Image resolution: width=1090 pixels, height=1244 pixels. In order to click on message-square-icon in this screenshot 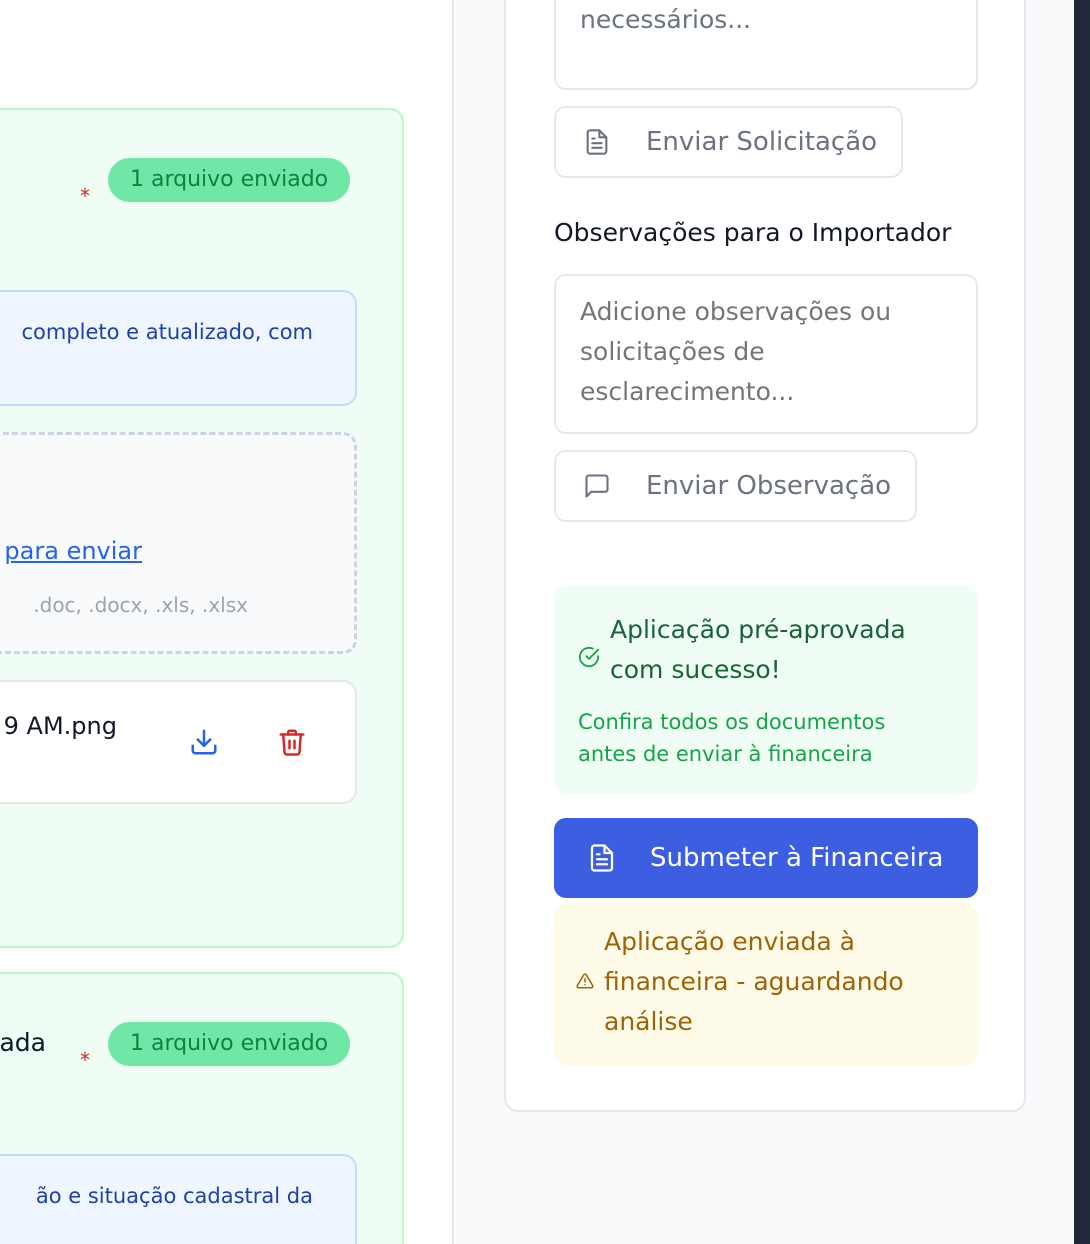, I will do `click(597, 486)`.